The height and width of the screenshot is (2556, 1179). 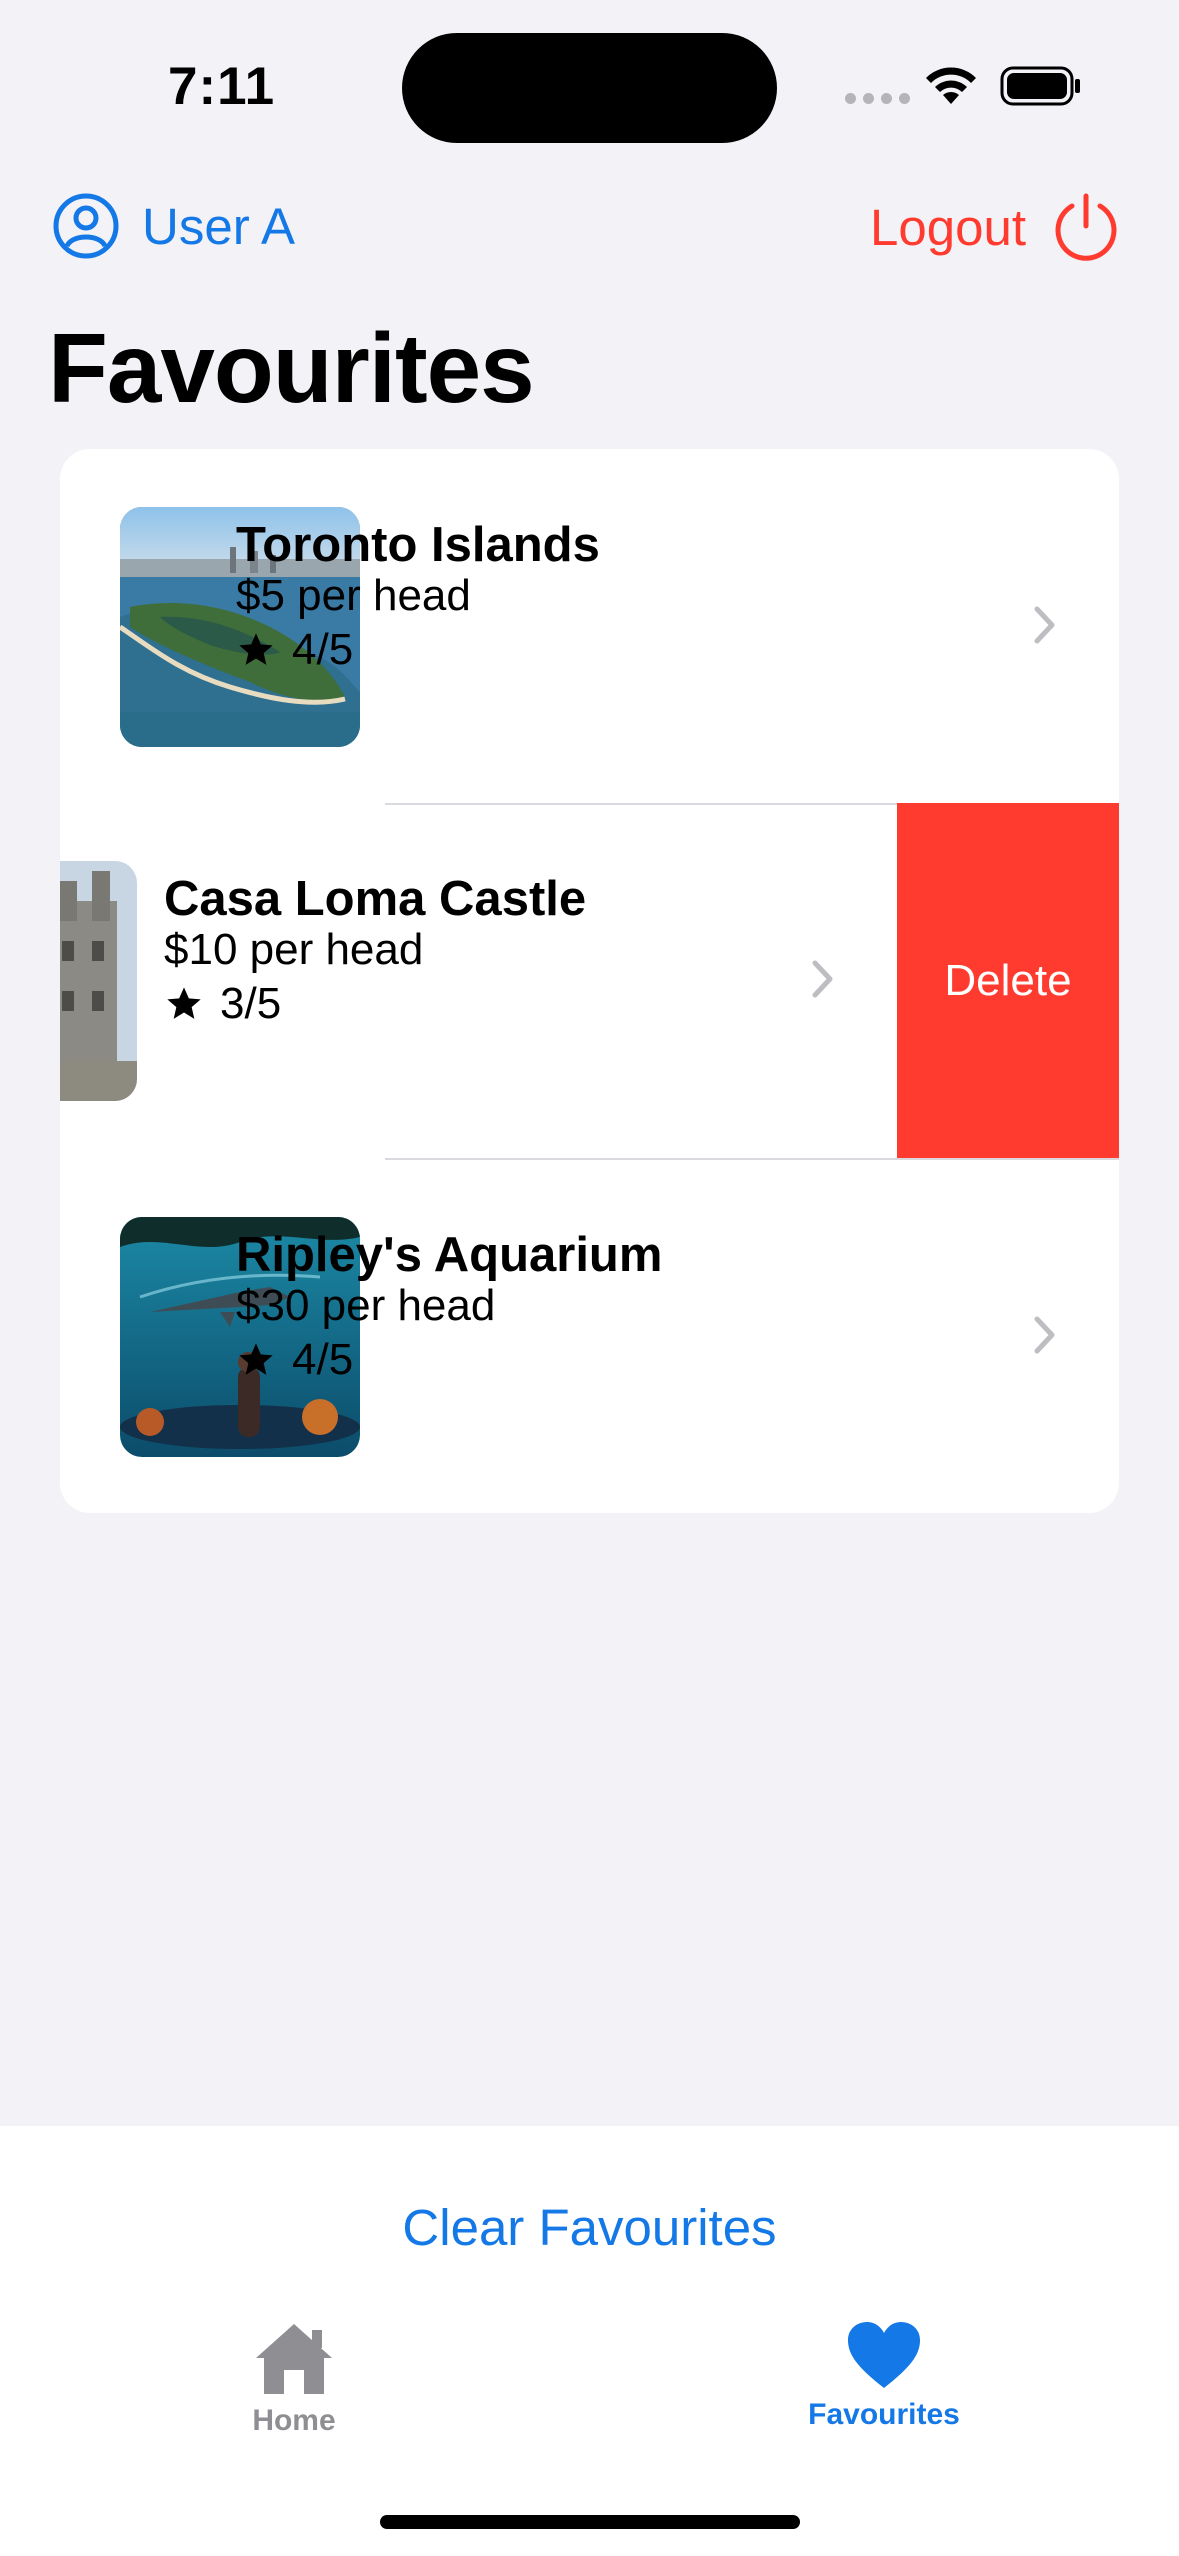 I want to click on list-item: Casa Loma Castle $10 per head 3/5, so click(x=478, y=980).